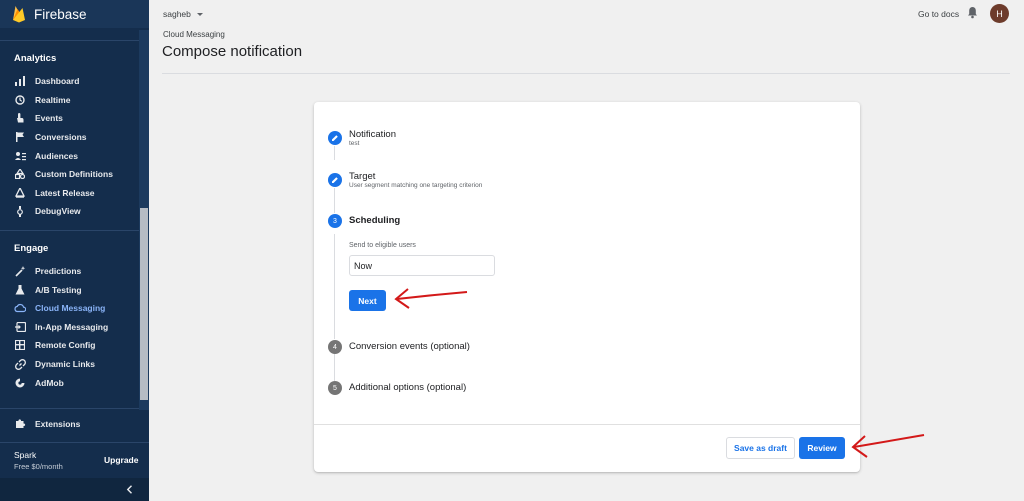  What do you see at coordinates (19, 14) in the screenshot?
I see `firebase-logo-icon` at bounding box center [19, 14].